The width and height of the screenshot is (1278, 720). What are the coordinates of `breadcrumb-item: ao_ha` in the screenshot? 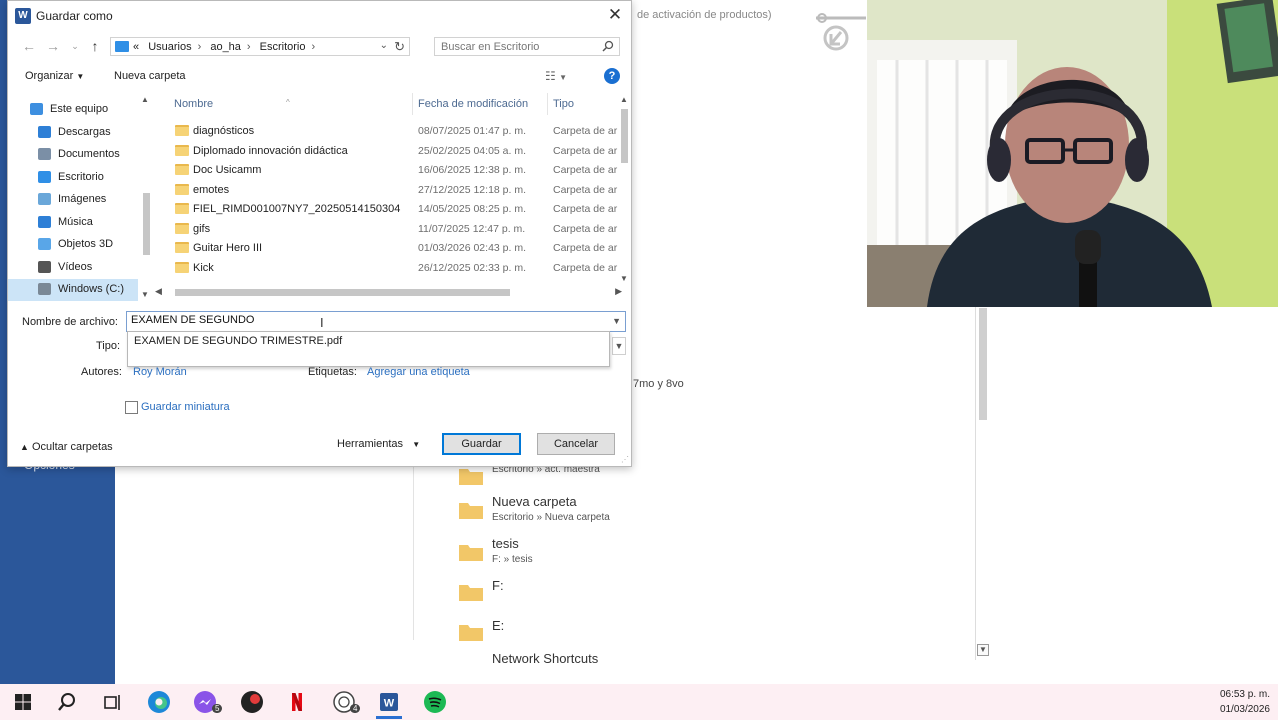 It's located at (225, 47).